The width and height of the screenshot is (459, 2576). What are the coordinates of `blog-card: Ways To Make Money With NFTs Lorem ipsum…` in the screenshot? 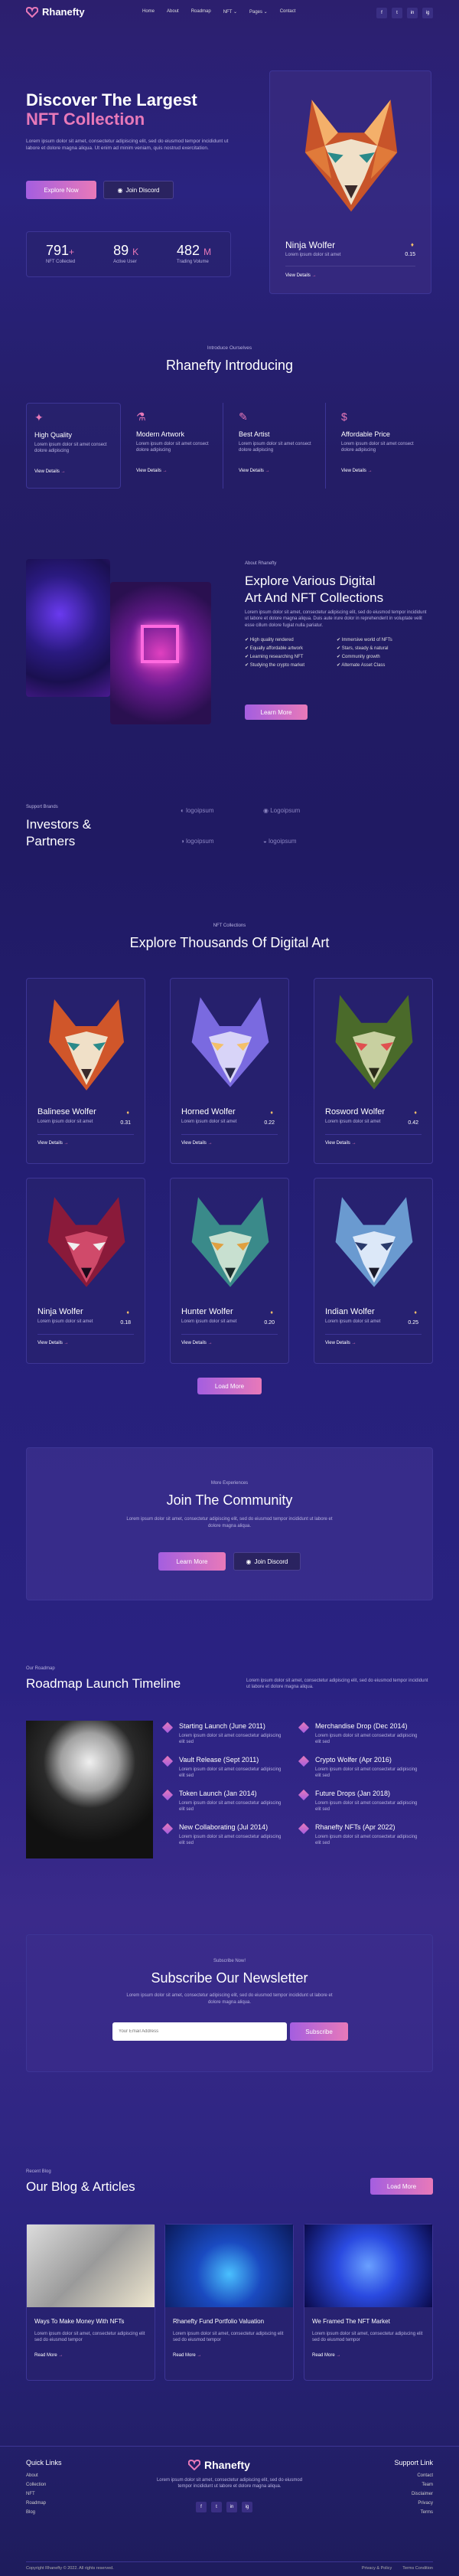 It's located at (90, 2302).